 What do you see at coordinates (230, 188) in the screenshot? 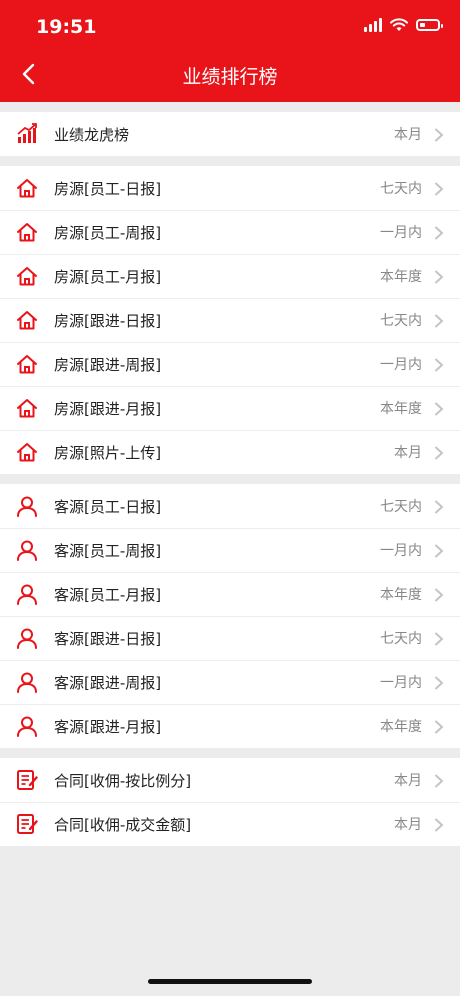
I see `list-item: 房源[员工-日报] 七天内` at bounding box center [230, 188].